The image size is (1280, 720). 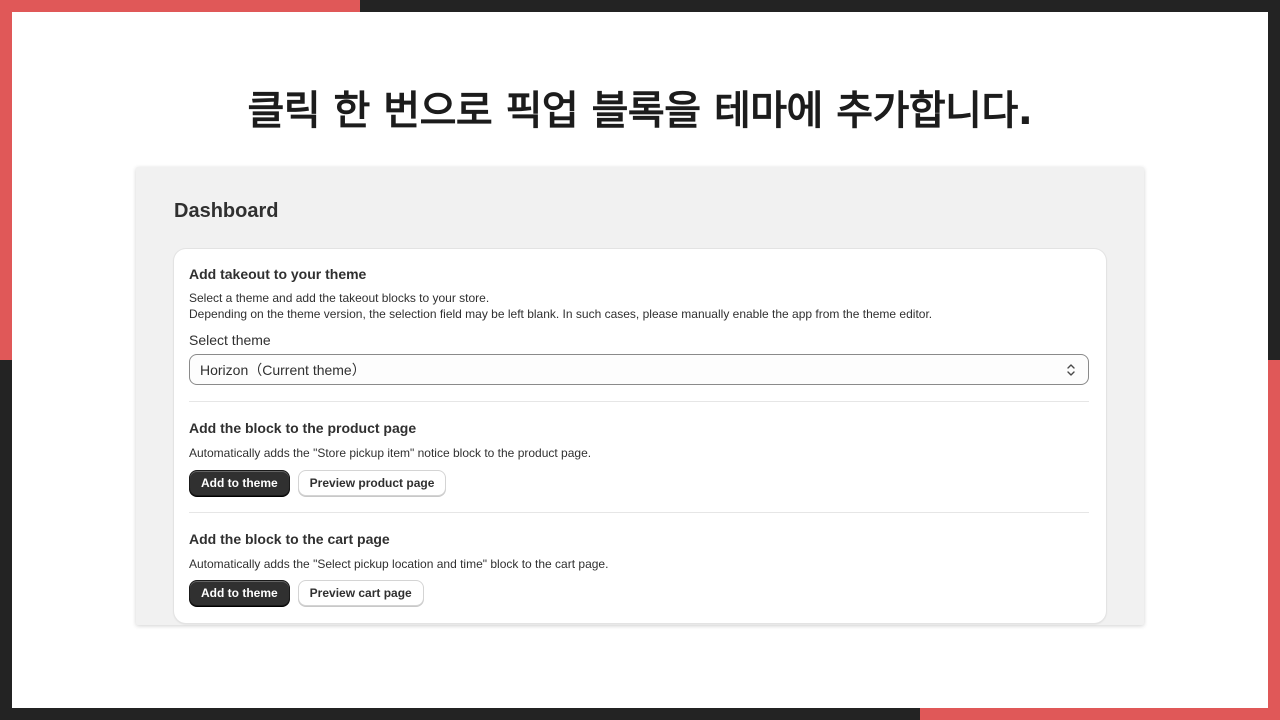 I want to click on theme-select: Horizon（Current theme）, so click(x=639, y=369).